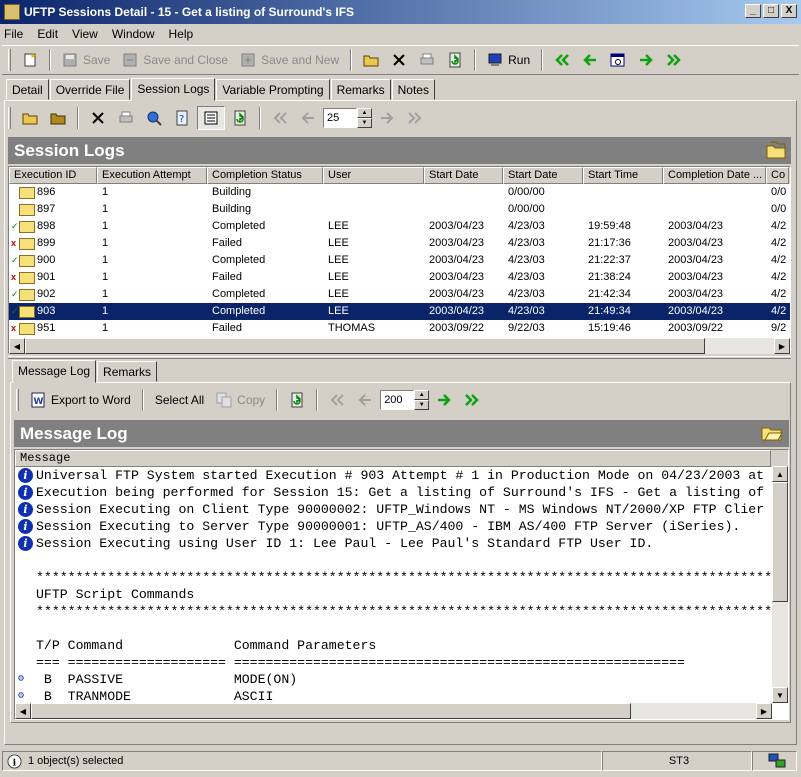 This screenshot has width=801, height=777. What do you see at coordinates (780, 695) in the screenshot?
I see `scroll-down-button: ▼` at bounding box center [780, 695].